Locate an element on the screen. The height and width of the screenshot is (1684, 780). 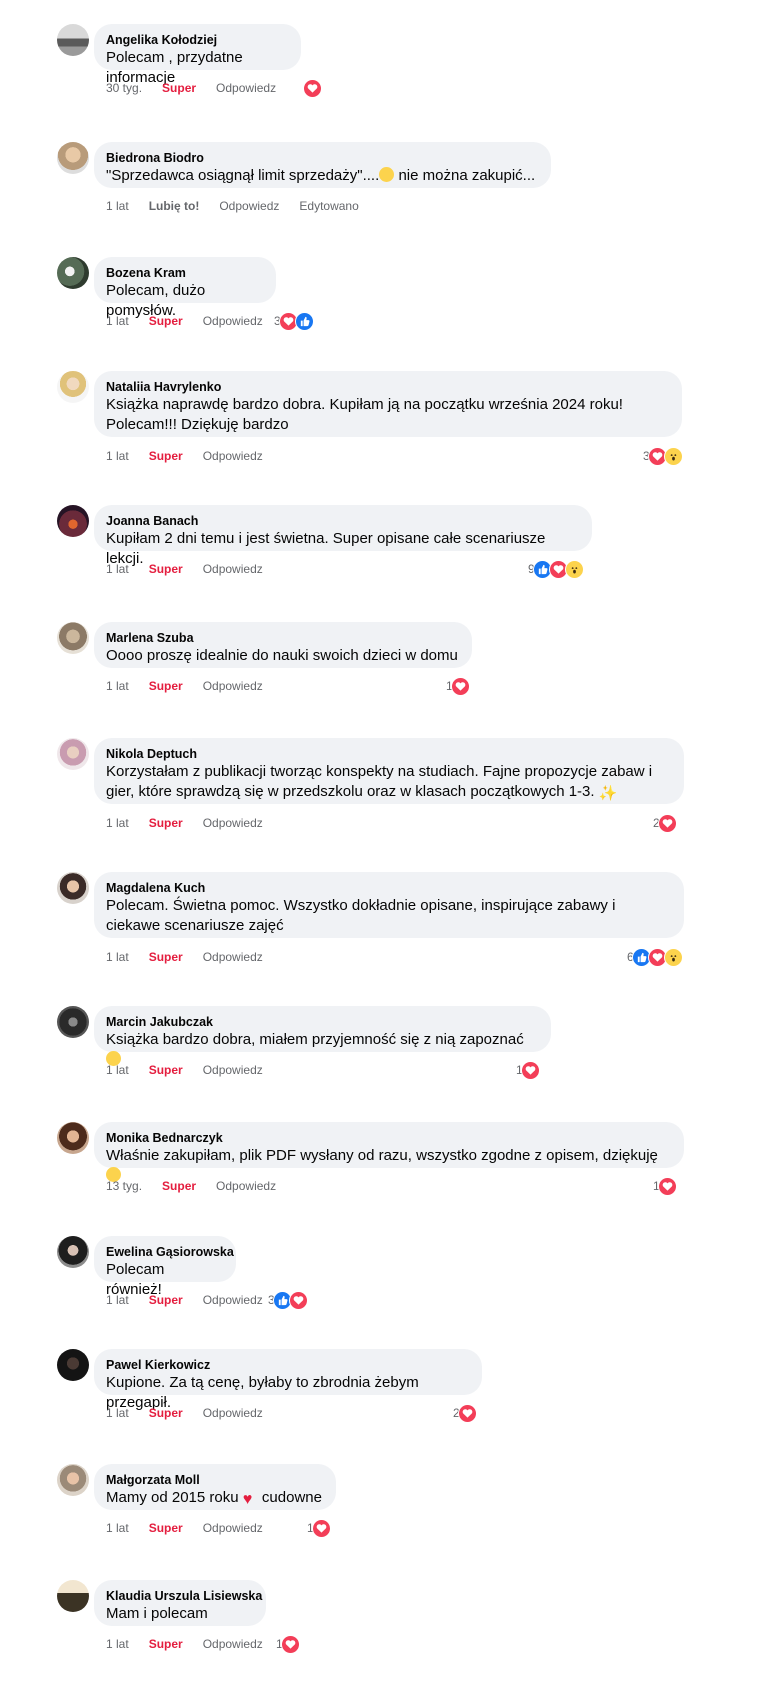
comment-text: Mam i polecam is located at coordinates (157, 1613).